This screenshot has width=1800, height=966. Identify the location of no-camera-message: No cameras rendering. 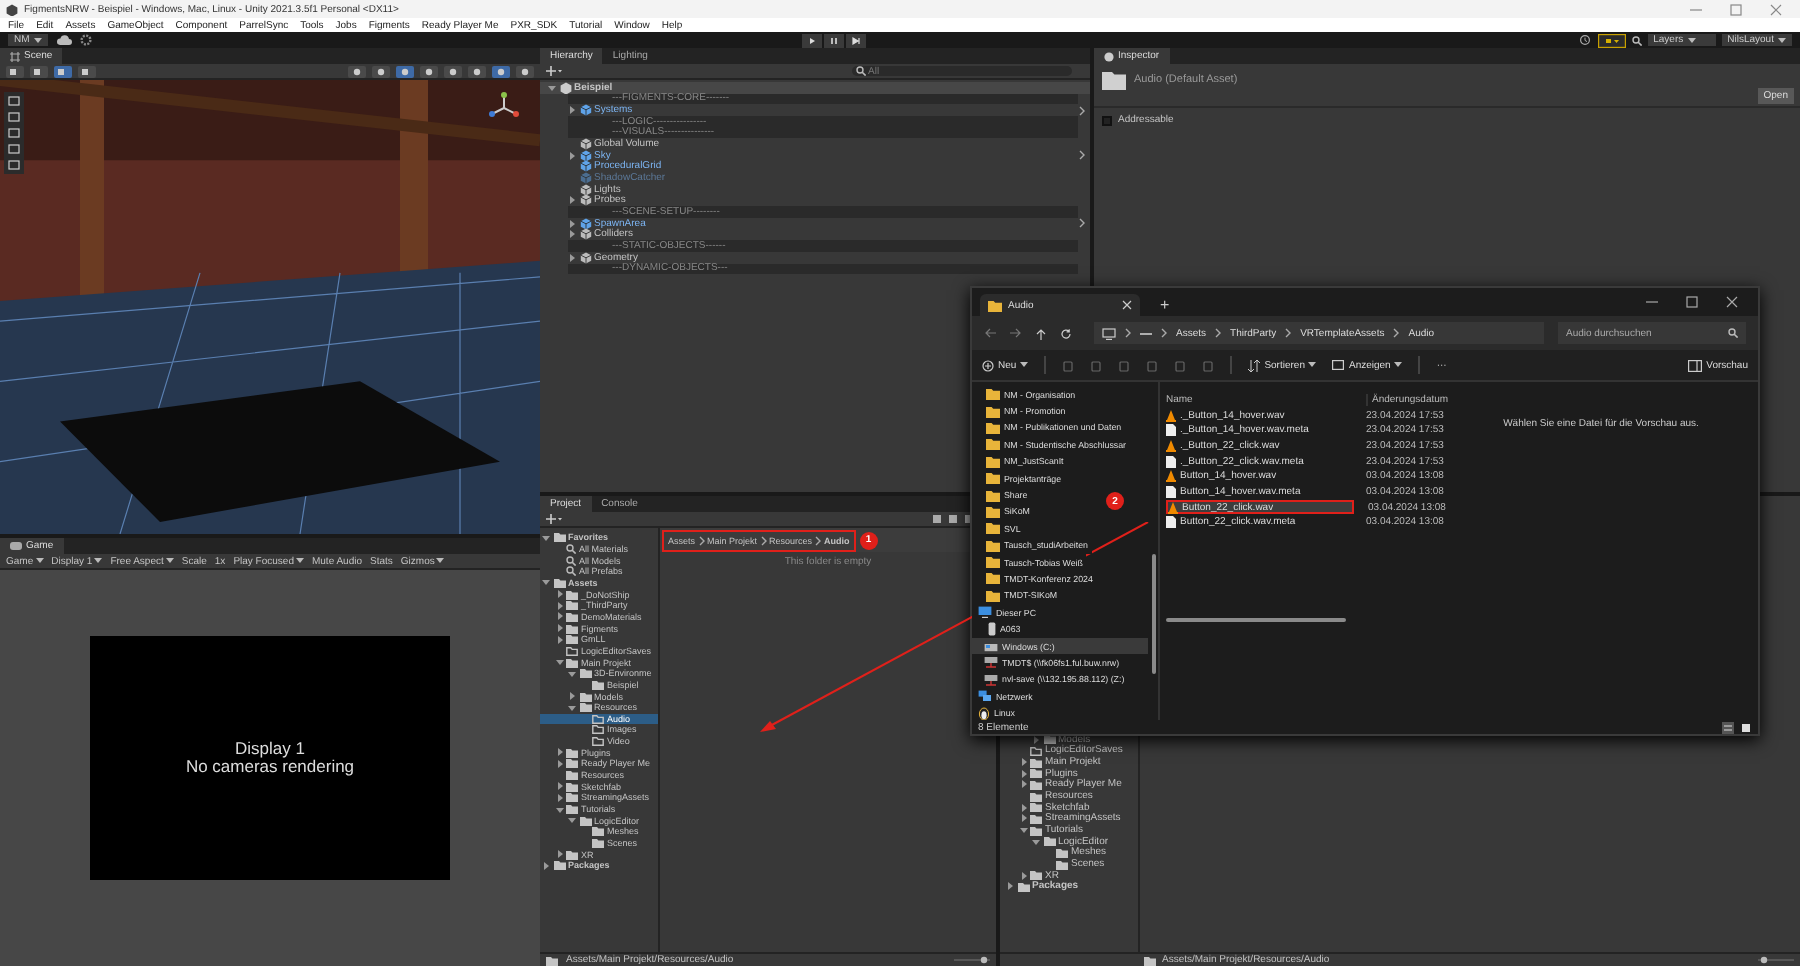
(270, 767).